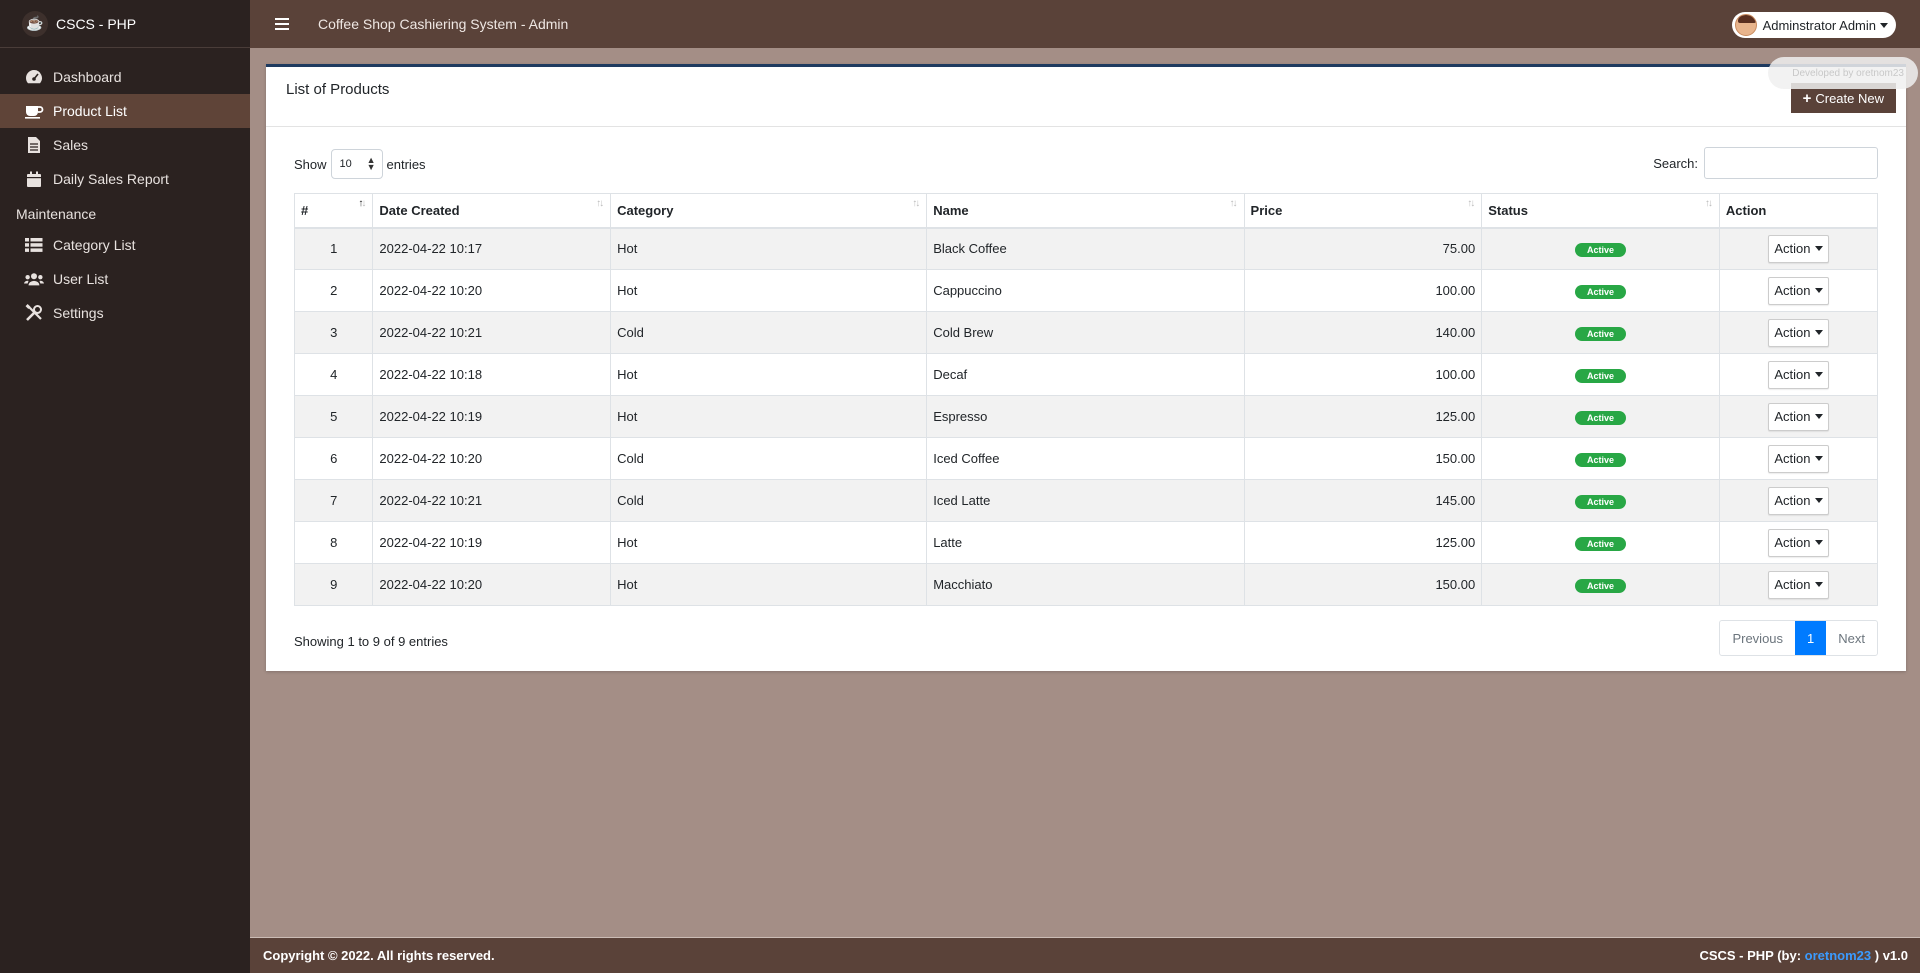 Image resolution: width=1920 pixels, height=973 pixels. Describe the element at coordinates (1849, 98) in the screenshot. I see `create-new-label: Create New` at that location.